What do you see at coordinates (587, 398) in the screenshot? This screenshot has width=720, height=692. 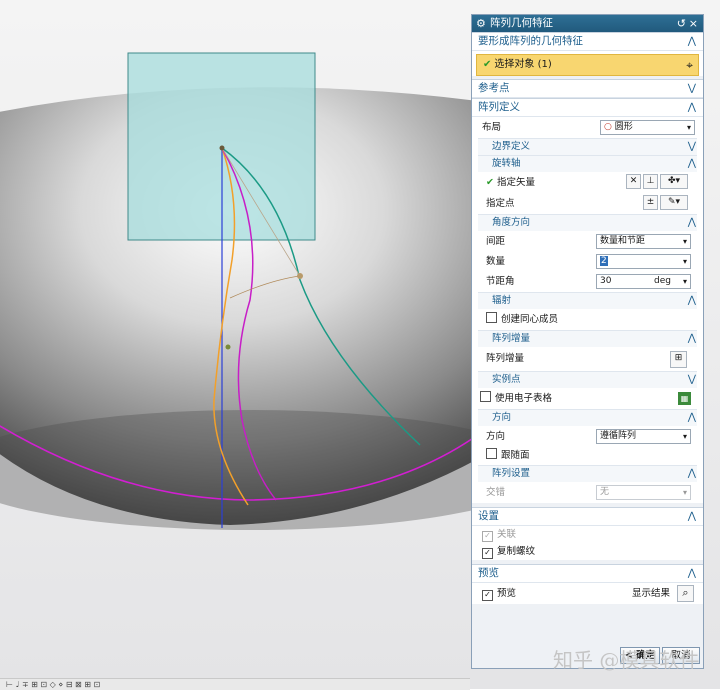 I see `spreadsheet-row: 使用电子表格 ▦` at bounding box center [587, 398].